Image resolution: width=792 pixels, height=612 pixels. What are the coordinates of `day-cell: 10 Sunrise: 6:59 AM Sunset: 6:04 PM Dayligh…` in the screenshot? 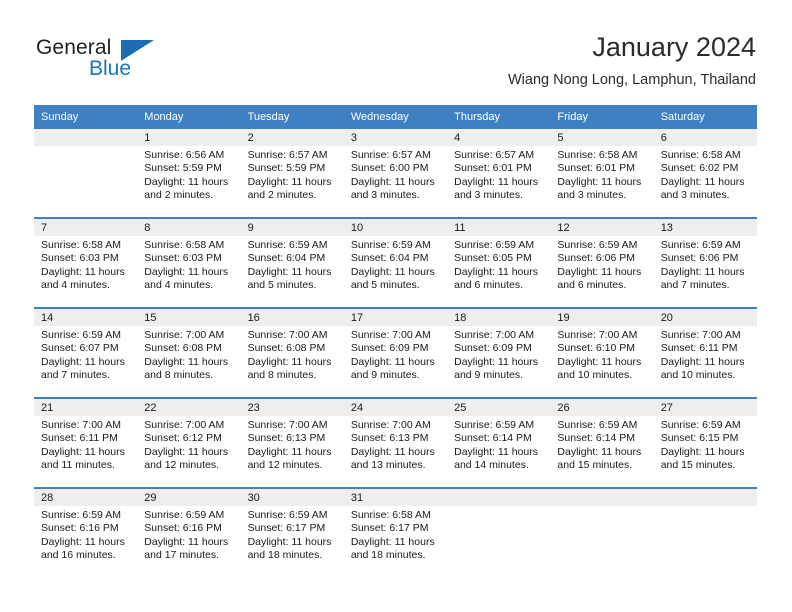 It's located at (395, 263).